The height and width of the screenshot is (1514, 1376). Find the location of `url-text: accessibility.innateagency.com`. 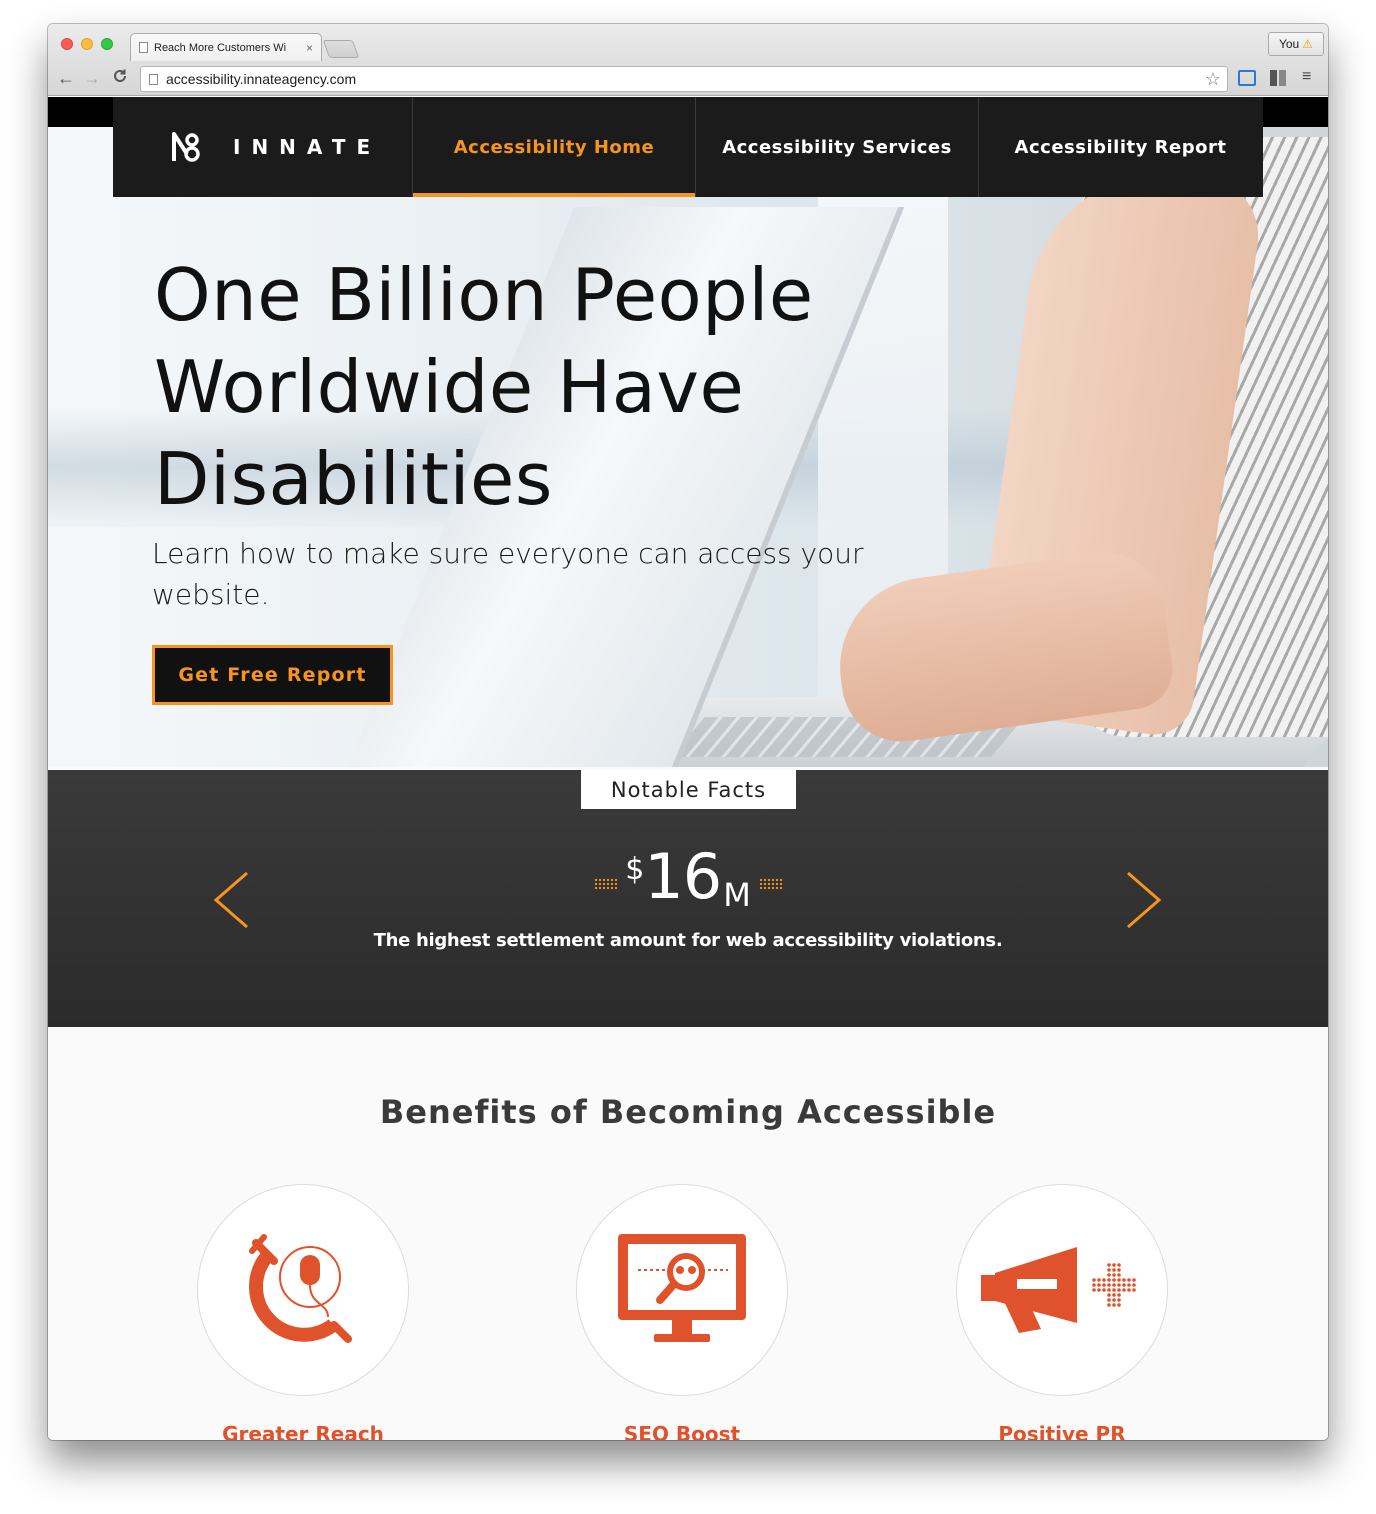

url-text: accessibility.innateagency.com is located at coordinates (261, 79).